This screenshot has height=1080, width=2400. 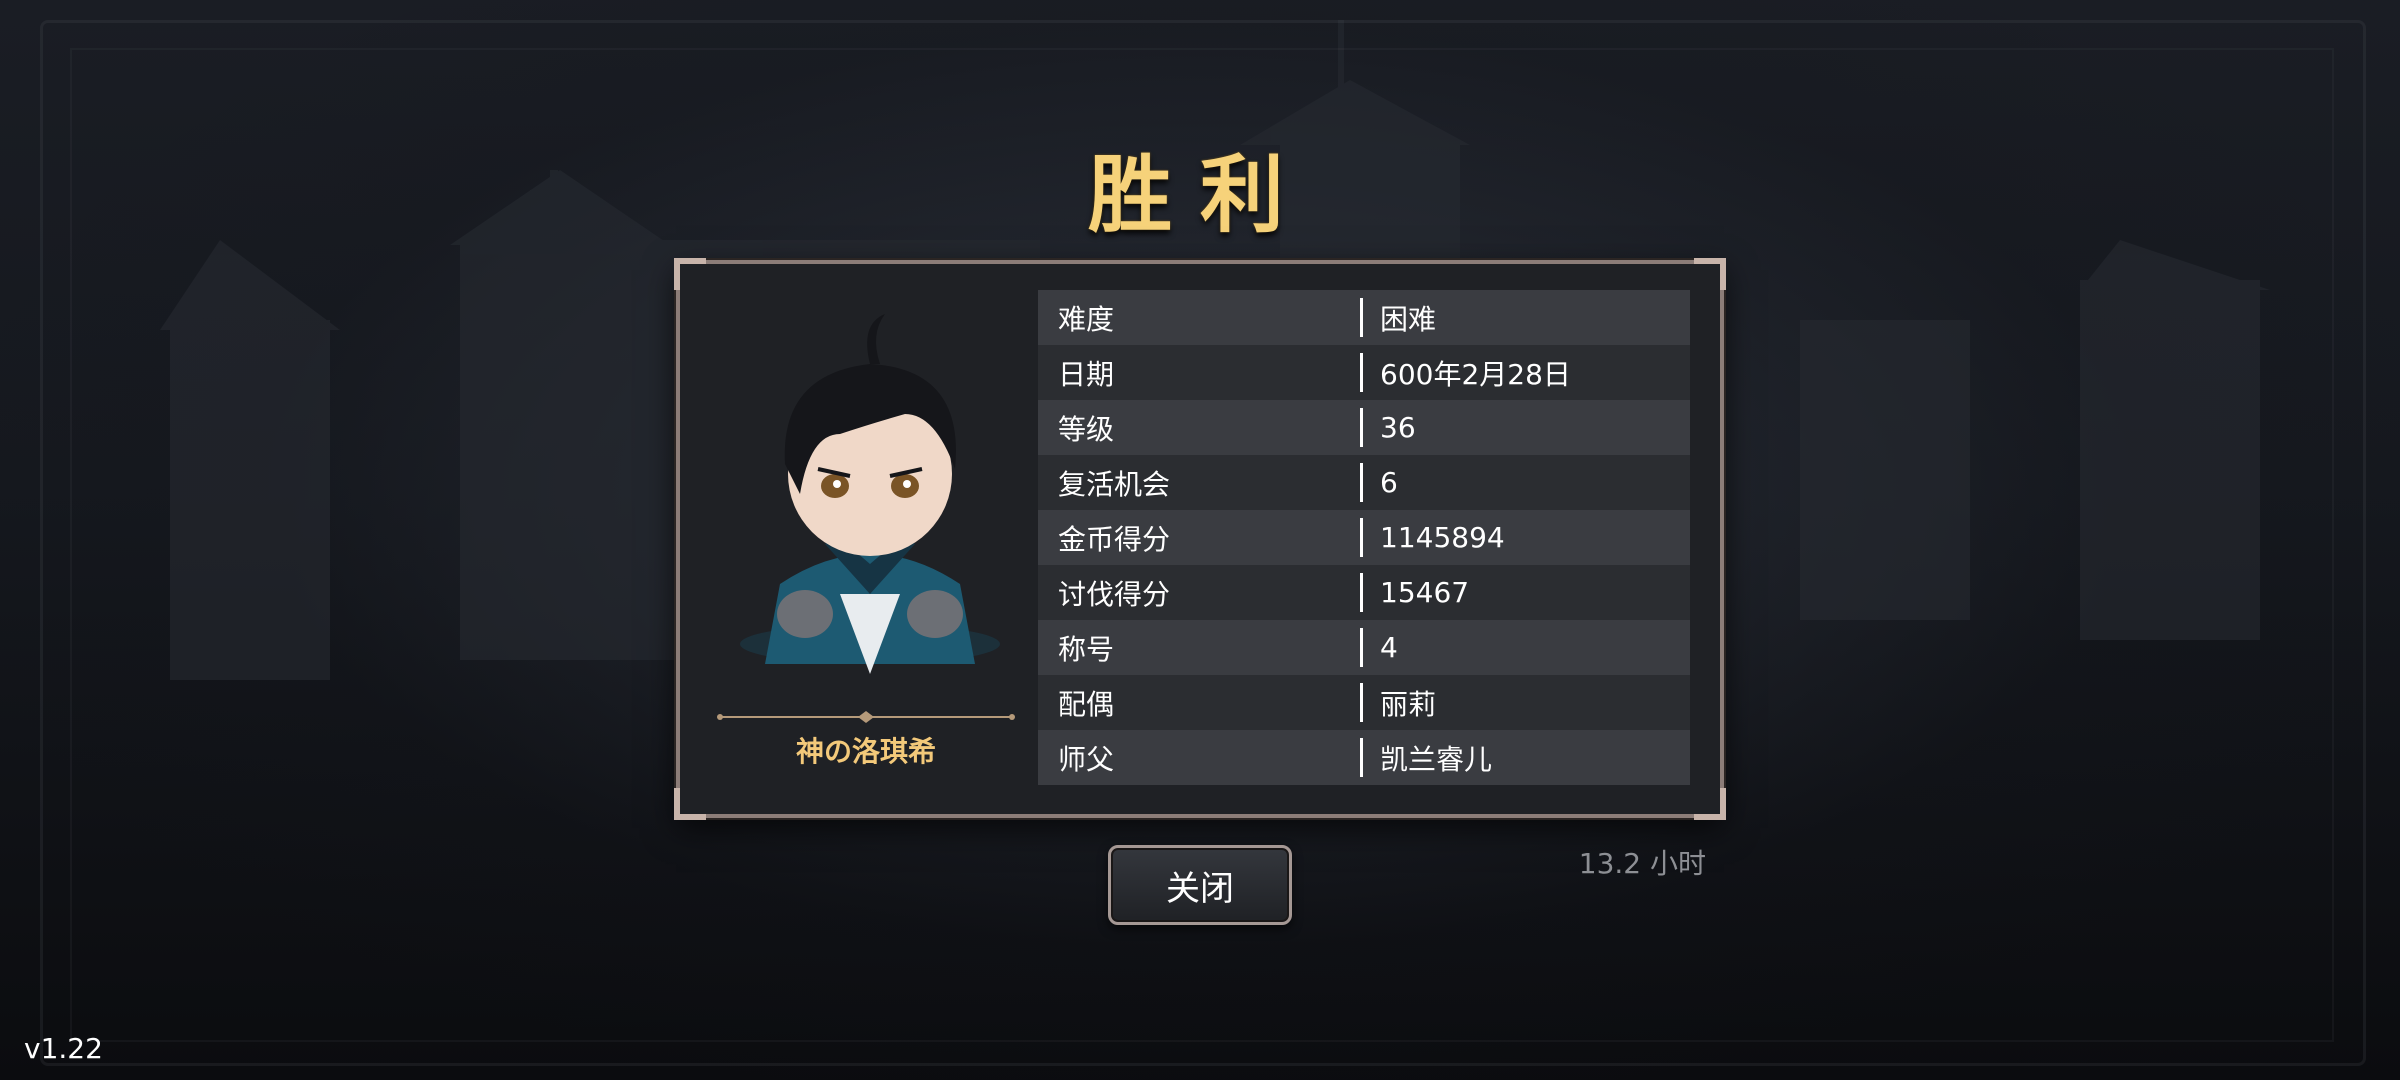 What do you see at coordinates (1114, 539) in the screenshot?
I see `stat-label: 金币得分` at bounding box center [1114, 539].